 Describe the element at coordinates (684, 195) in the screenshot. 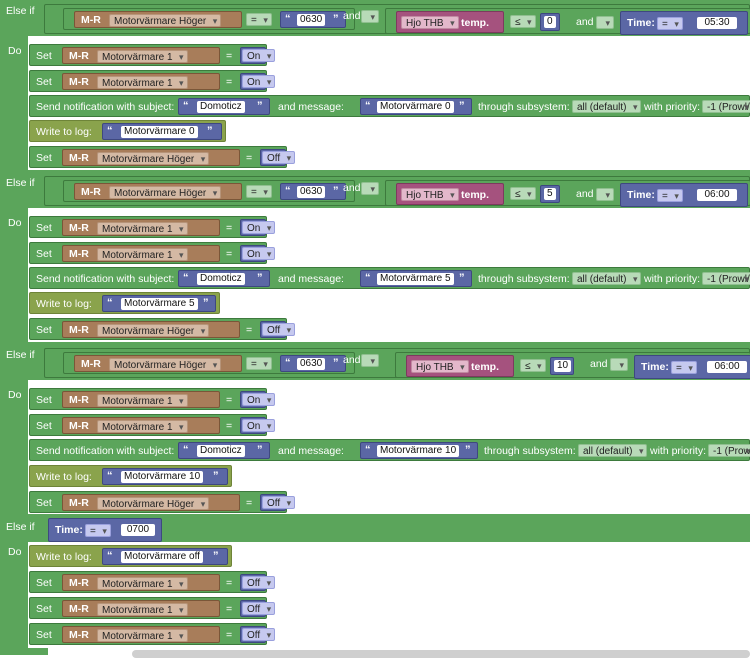

I see `time-block: Time: = 06:00` at that location.